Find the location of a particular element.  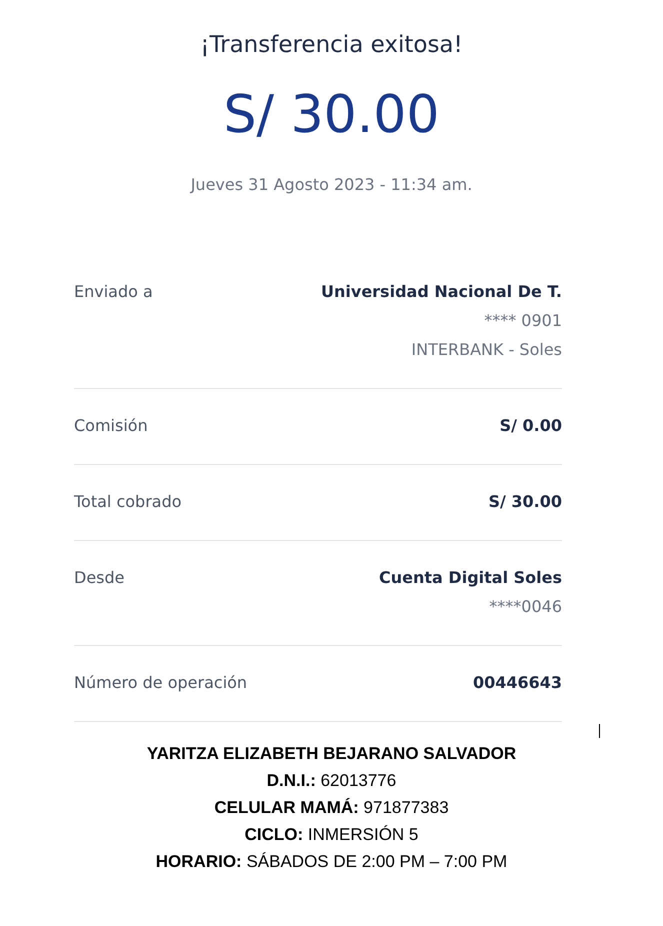

text-cursor-icon is located at coordinates (599, 731).